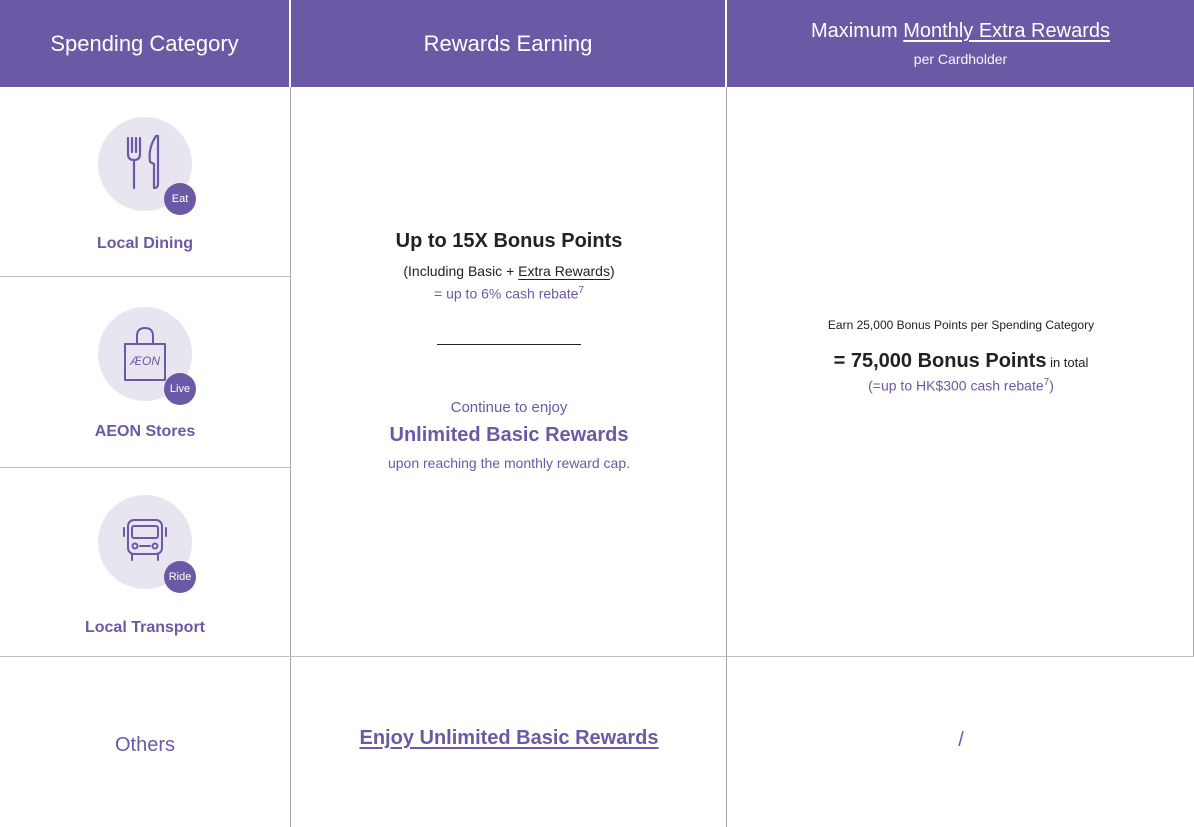 The width and height of the screenshot is (1194, 827). I want to click on eat-badge: Eat, so click(180, 199).